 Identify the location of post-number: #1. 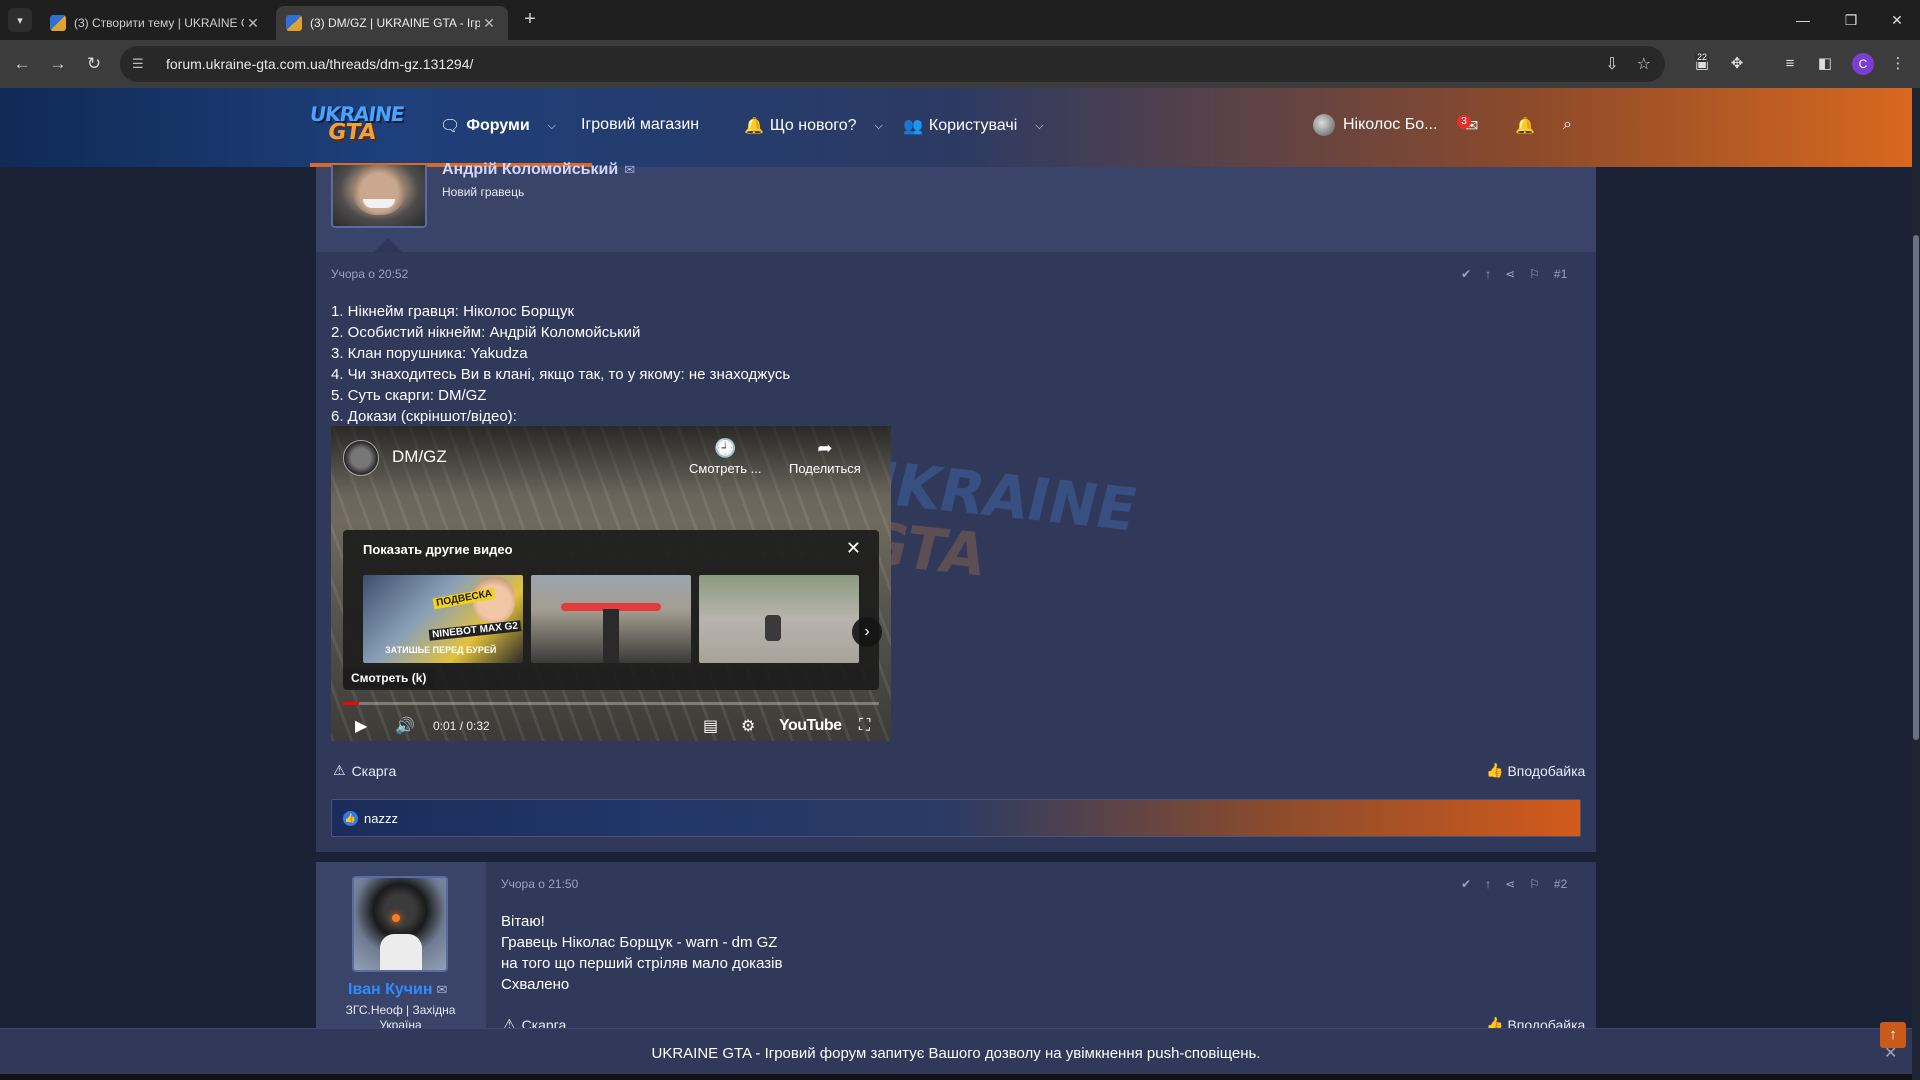
(1560, 274).